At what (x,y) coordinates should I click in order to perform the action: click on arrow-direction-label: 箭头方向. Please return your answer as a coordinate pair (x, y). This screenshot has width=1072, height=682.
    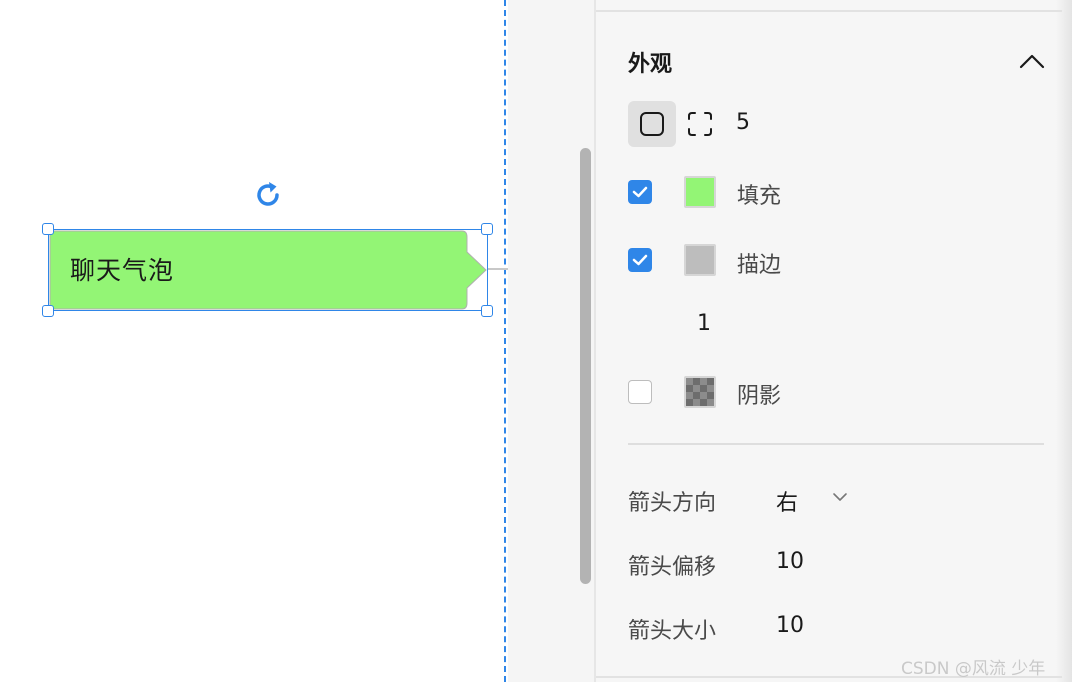
    Looking at the image, I should click on (672, 503).